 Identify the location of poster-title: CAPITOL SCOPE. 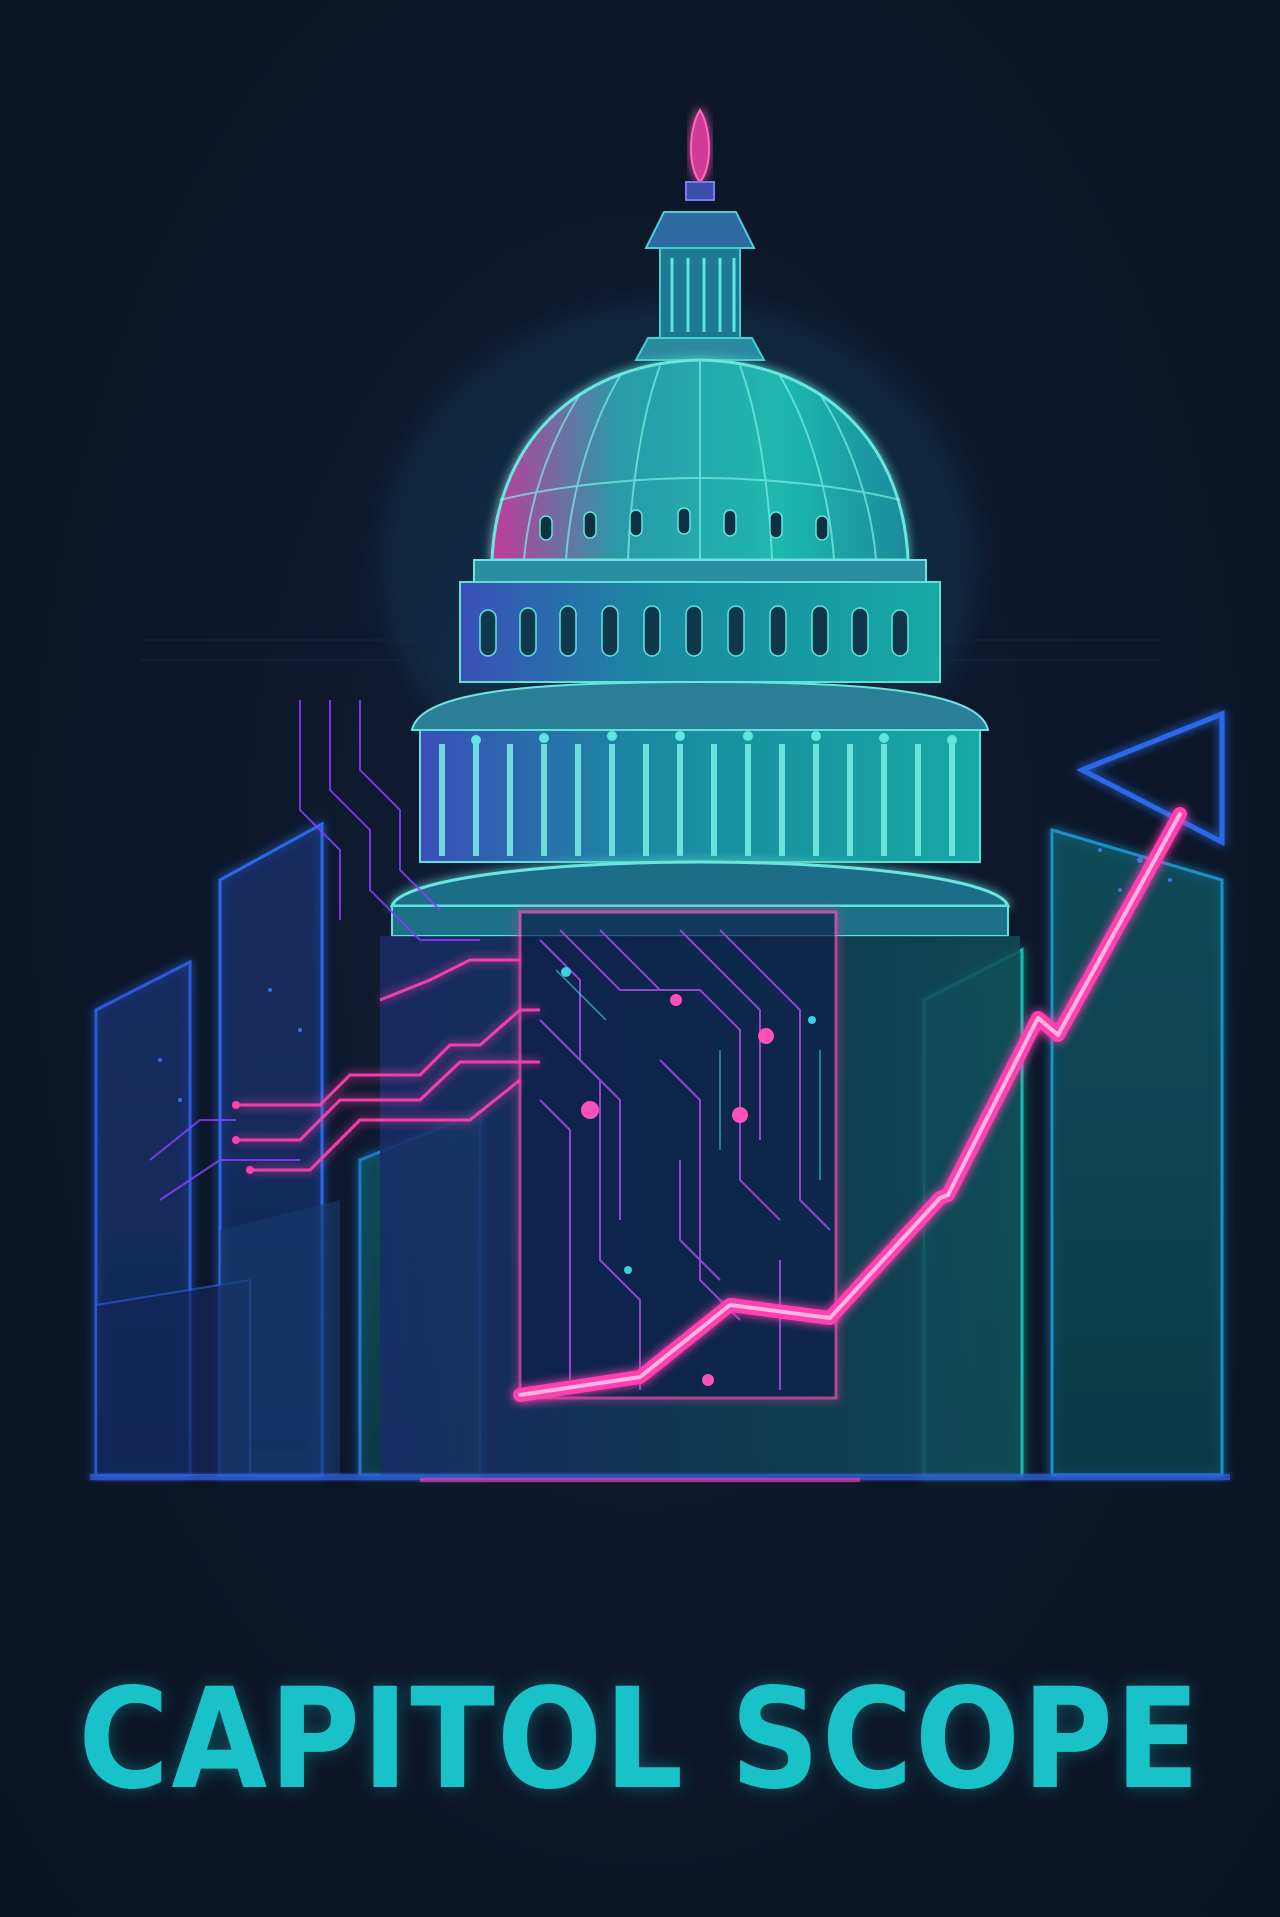
(640, 1740).